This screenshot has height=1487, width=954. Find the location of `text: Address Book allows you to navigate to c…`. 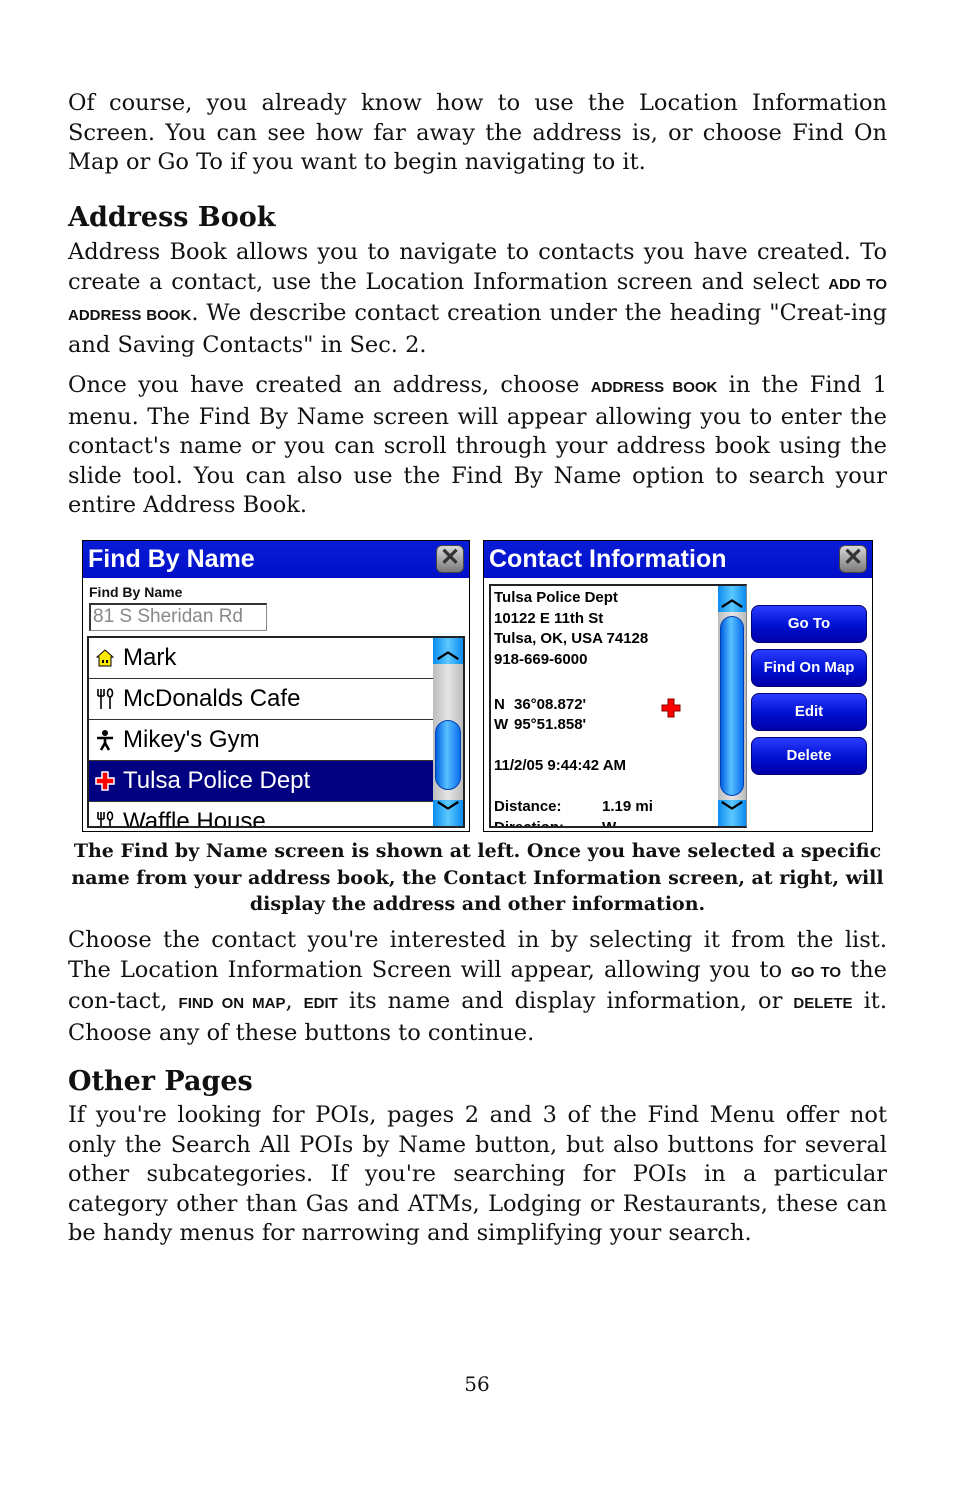

text: Address Book allows you to navigate to c… is located at coordinates (477, 267).